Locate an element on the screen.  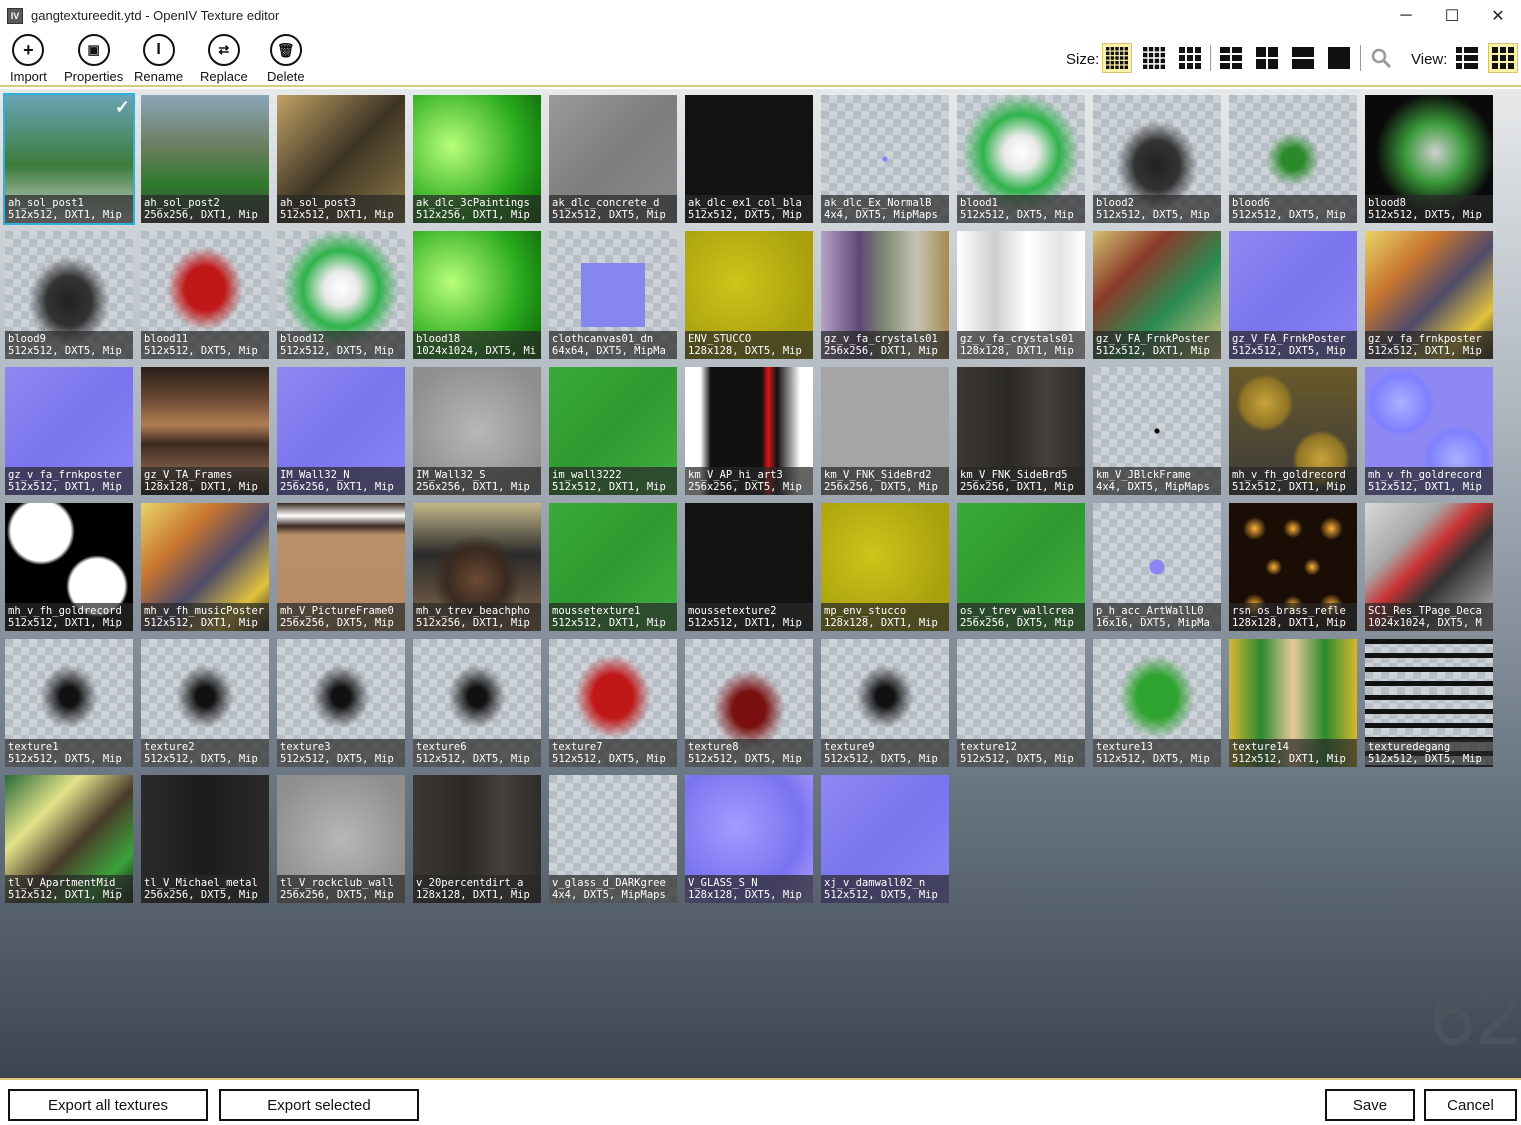
texture-tile: texture12 512x512, DXT5, Mip is located at coordinates (1021, 703).